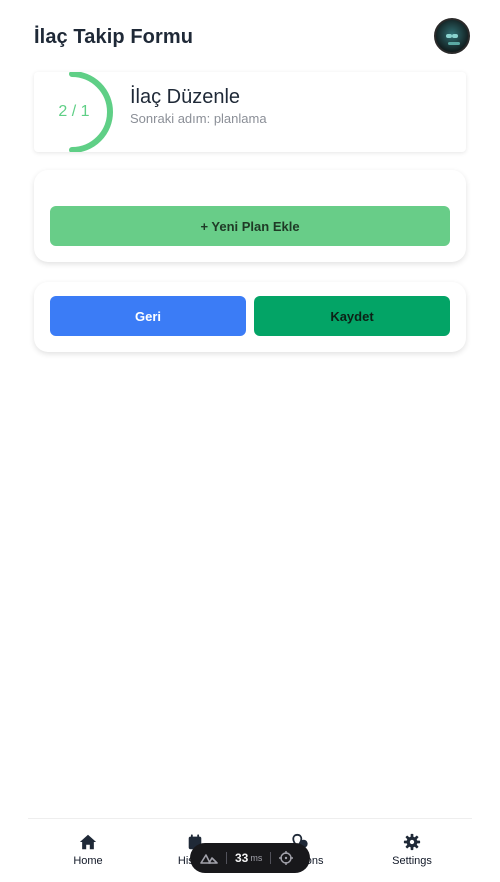 The image size is (500, 882). I want to click on progress-label: 2 / 1, so click(74, 111).